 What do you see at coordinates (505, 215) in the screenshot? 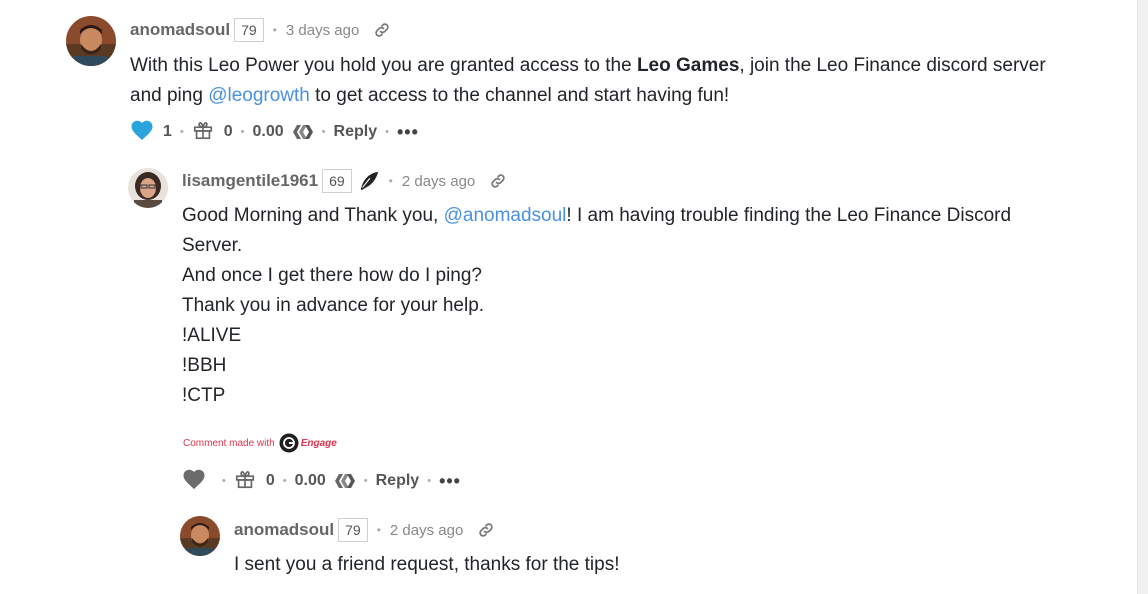
I see `mention-link: @anomadsoul` at bounding box center [505, 215].